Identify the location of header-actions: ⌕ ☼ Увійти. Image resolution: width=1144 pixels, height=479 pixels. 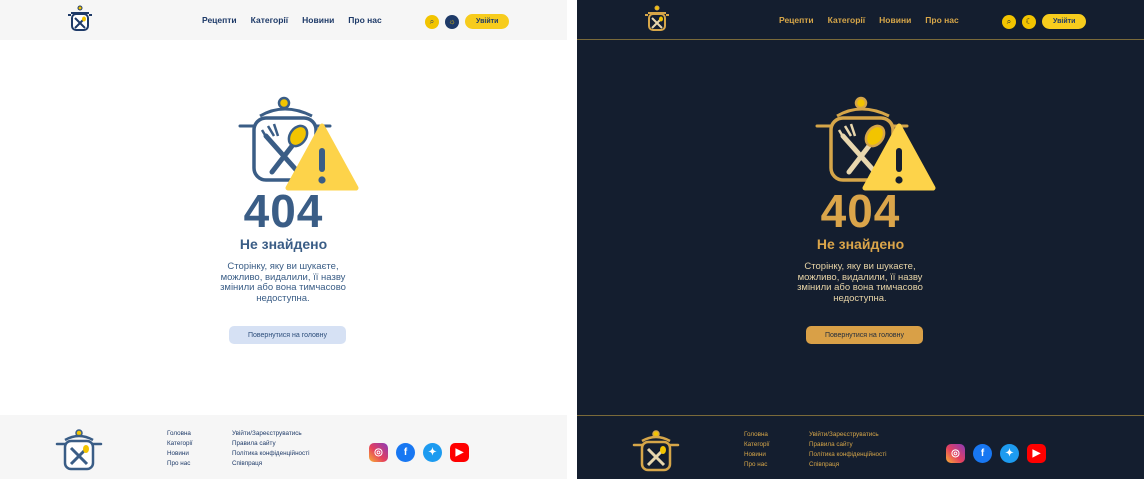
(467, 21).